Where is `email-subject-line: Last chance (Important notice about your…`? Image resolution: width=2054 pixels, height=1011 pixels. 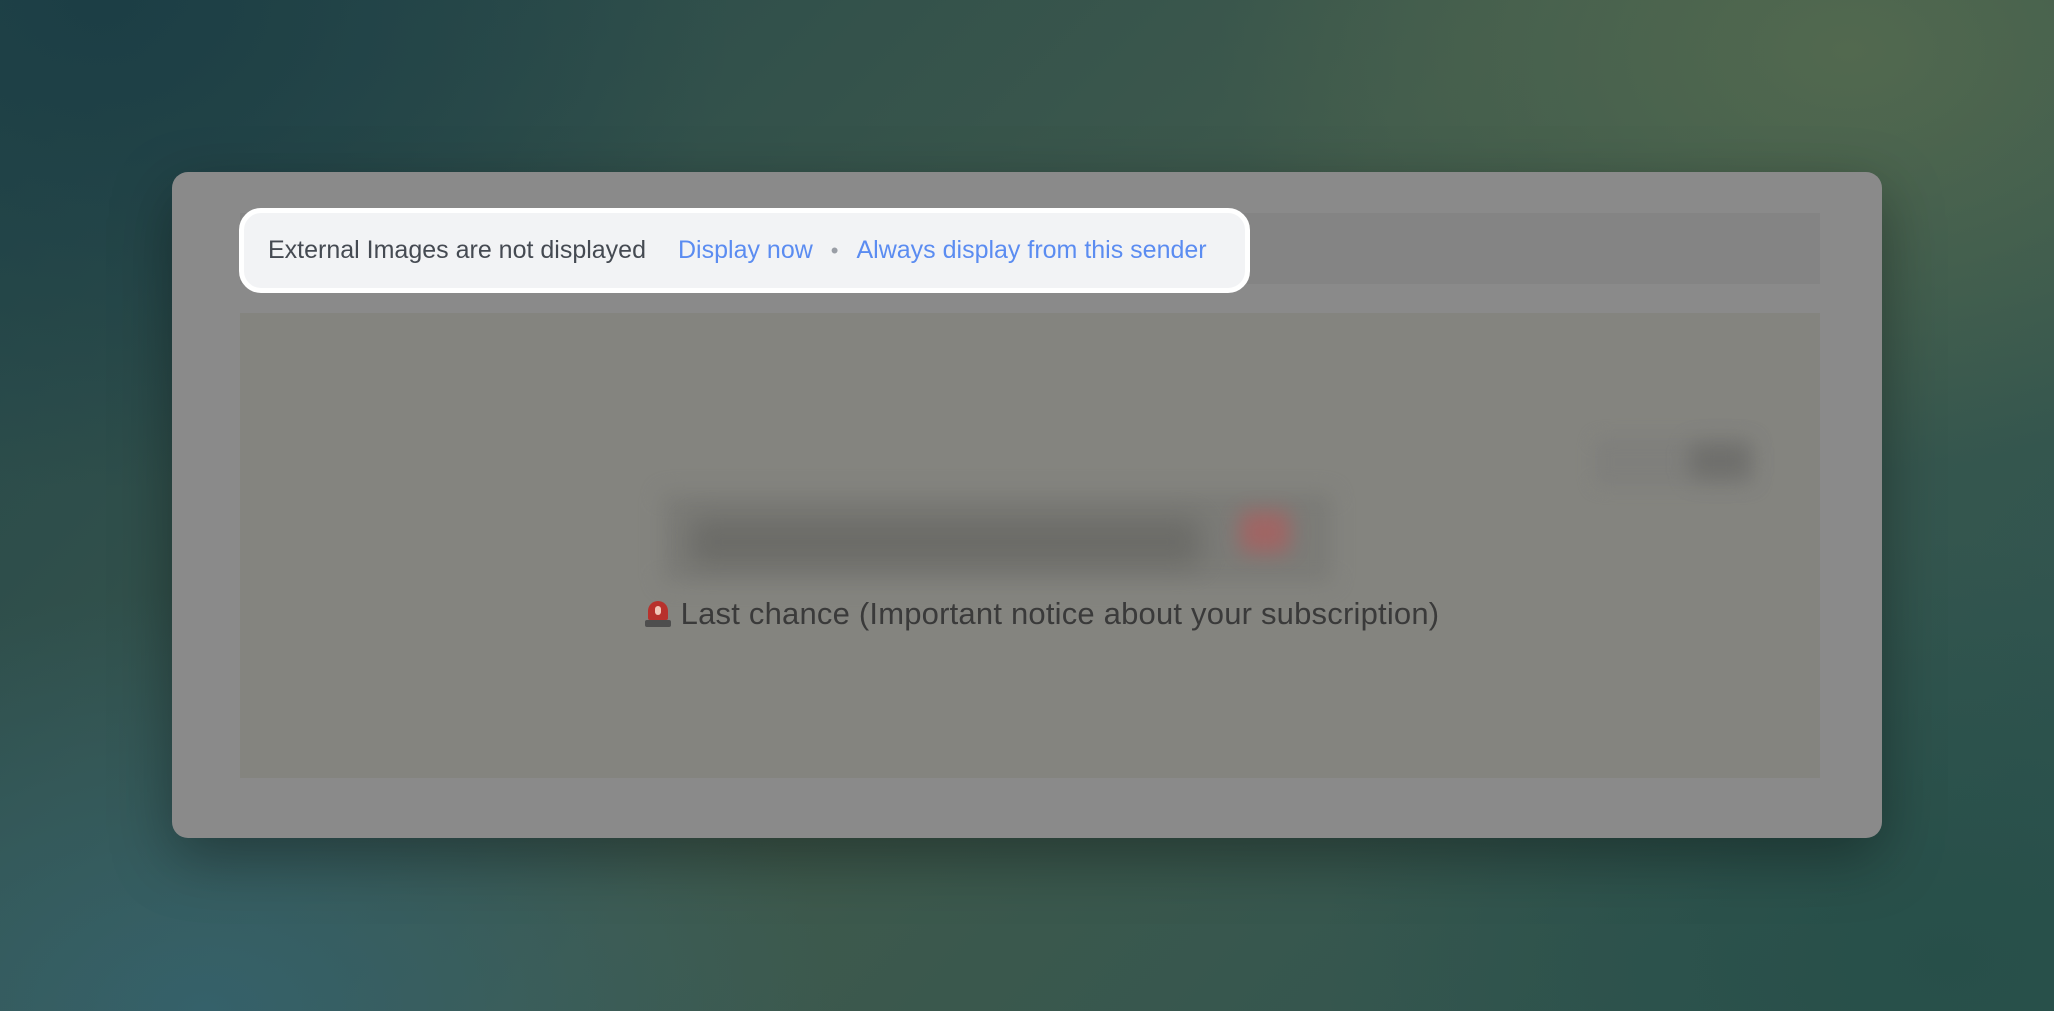 email-subject-line: Last chance (Important notice about your… is located at coordinates (1030, 614).